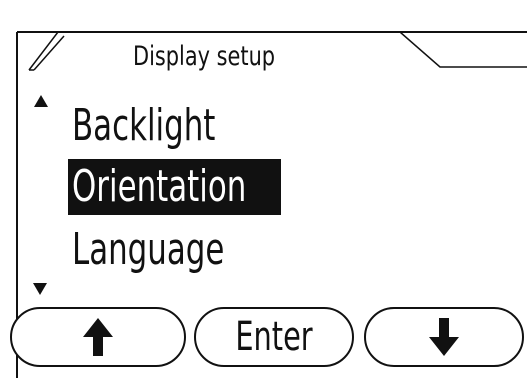 The height and width of the screenshot is (378, 527). What do you see at coordinates (40, 289) in the screenshot?
I see `scroll-down-indicator-icon` at bounding box center [40, 289].